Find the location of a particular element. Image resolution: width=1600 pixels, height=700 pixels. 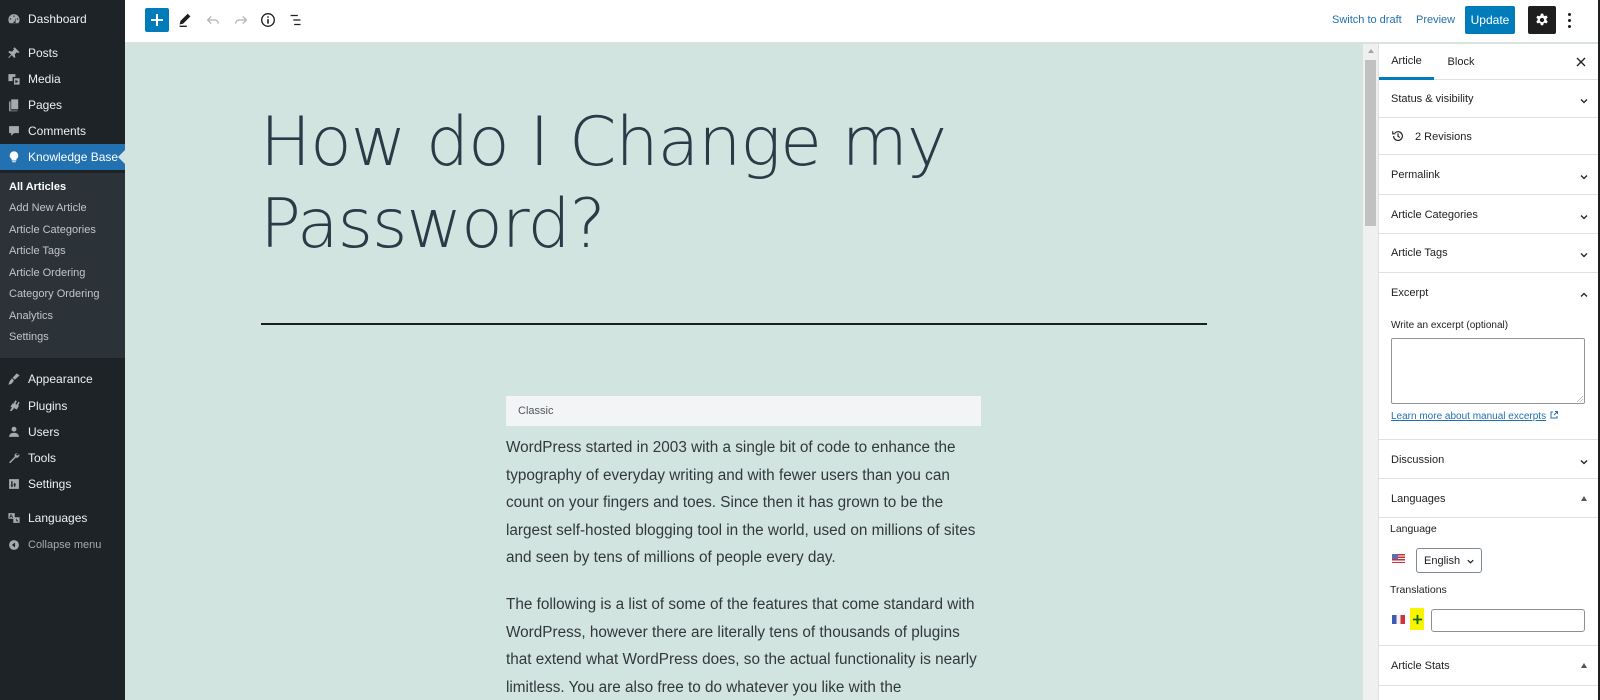

tools-button is located at coordinates (185, 20).